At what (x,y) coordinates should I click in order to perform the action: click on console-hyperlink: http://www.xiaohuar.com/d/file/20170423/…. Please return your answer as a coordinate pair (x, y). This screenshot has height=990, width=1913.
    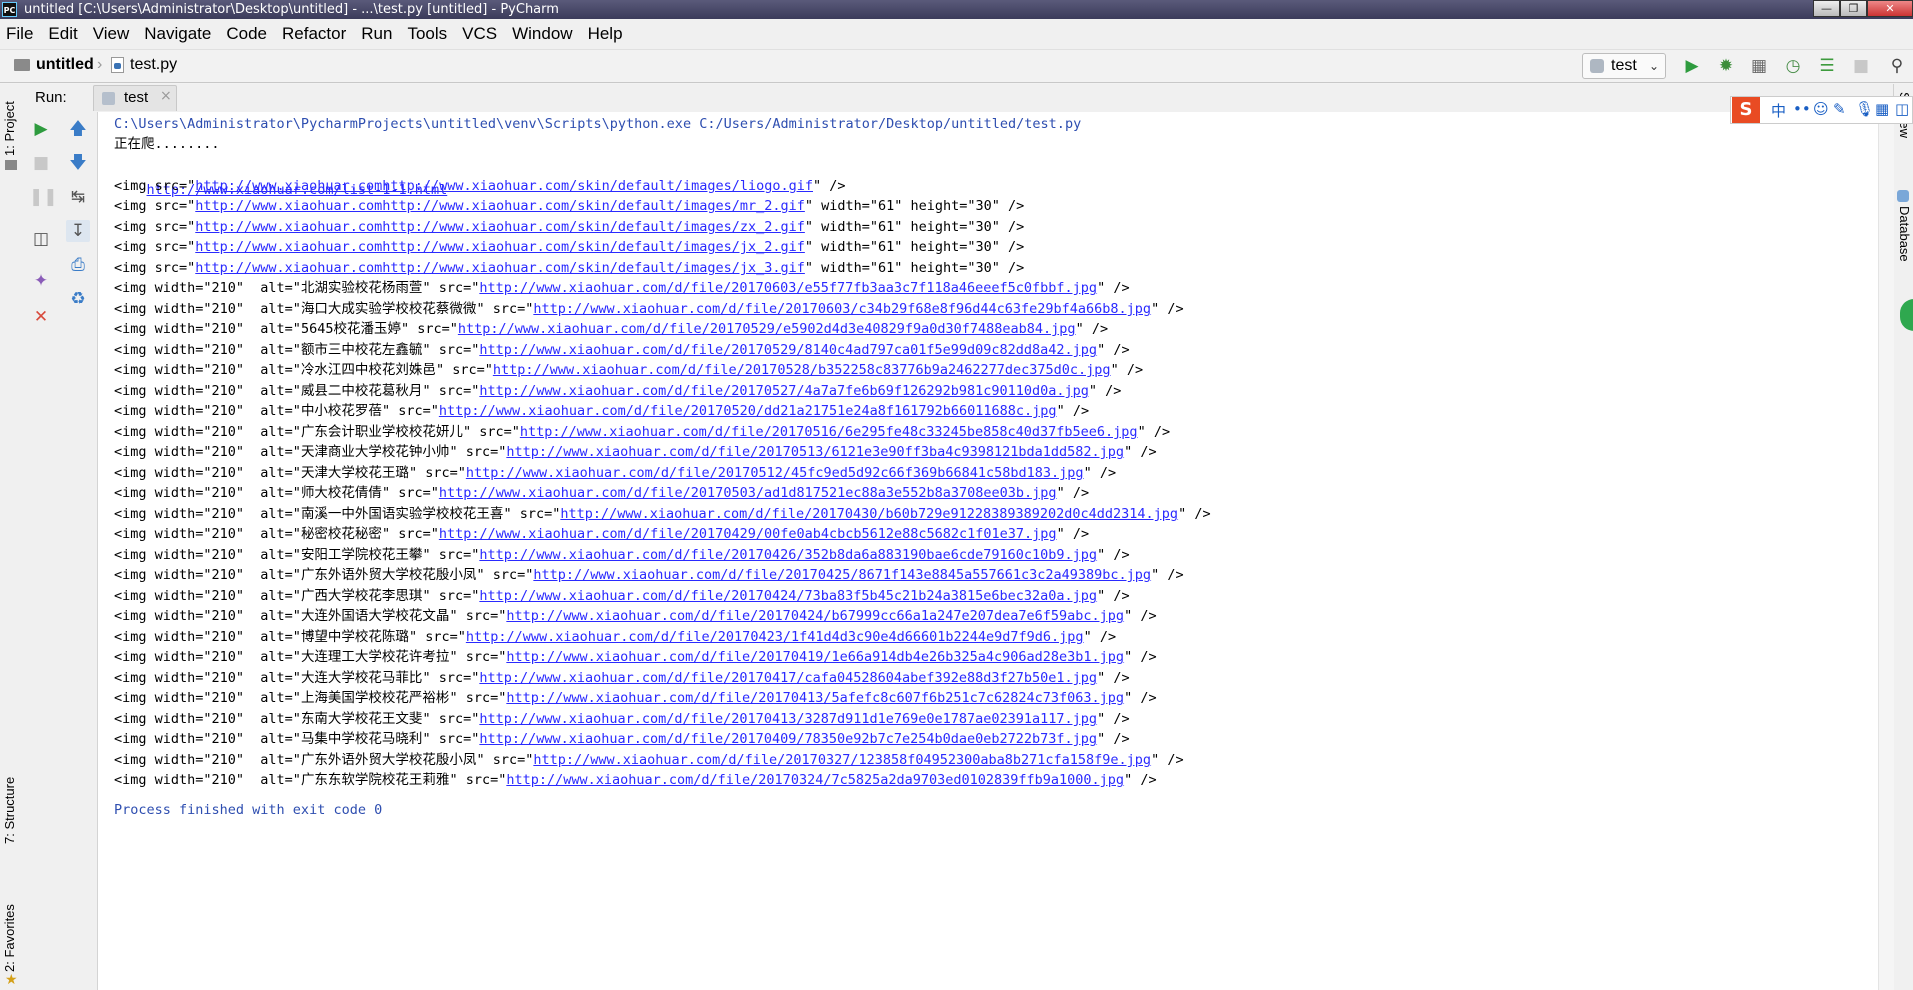
    Looking at the image, I should click on (775, 637).